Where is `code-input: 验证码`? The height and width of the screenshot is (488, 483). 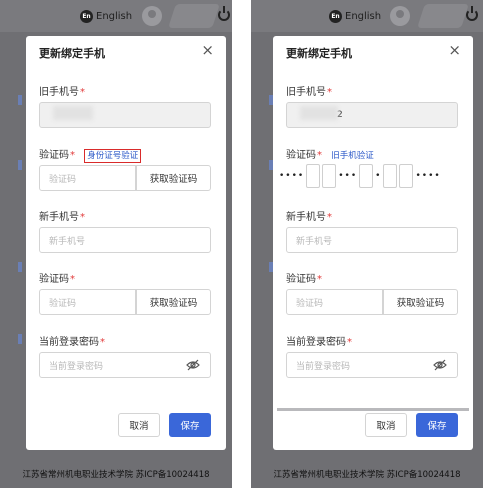 code-input: 验证码 is located at coordinates (87, 178).